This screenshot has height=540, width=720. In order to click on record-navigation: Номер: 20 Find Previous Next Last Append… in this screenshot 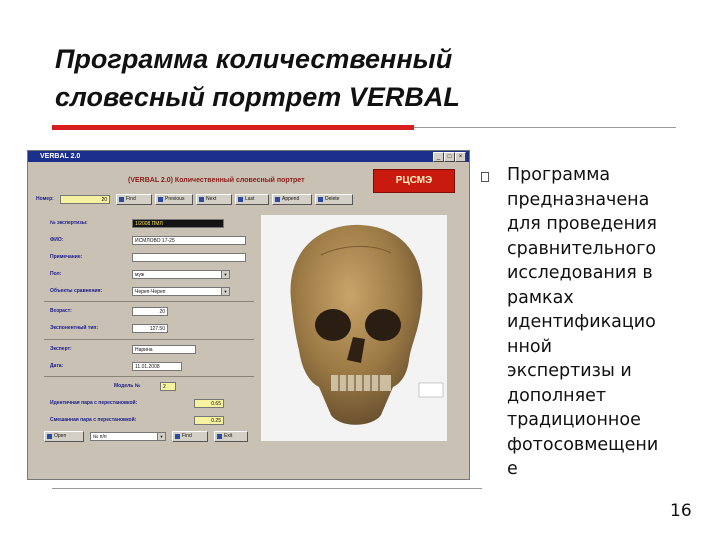, I will do `click(249, 200)`.